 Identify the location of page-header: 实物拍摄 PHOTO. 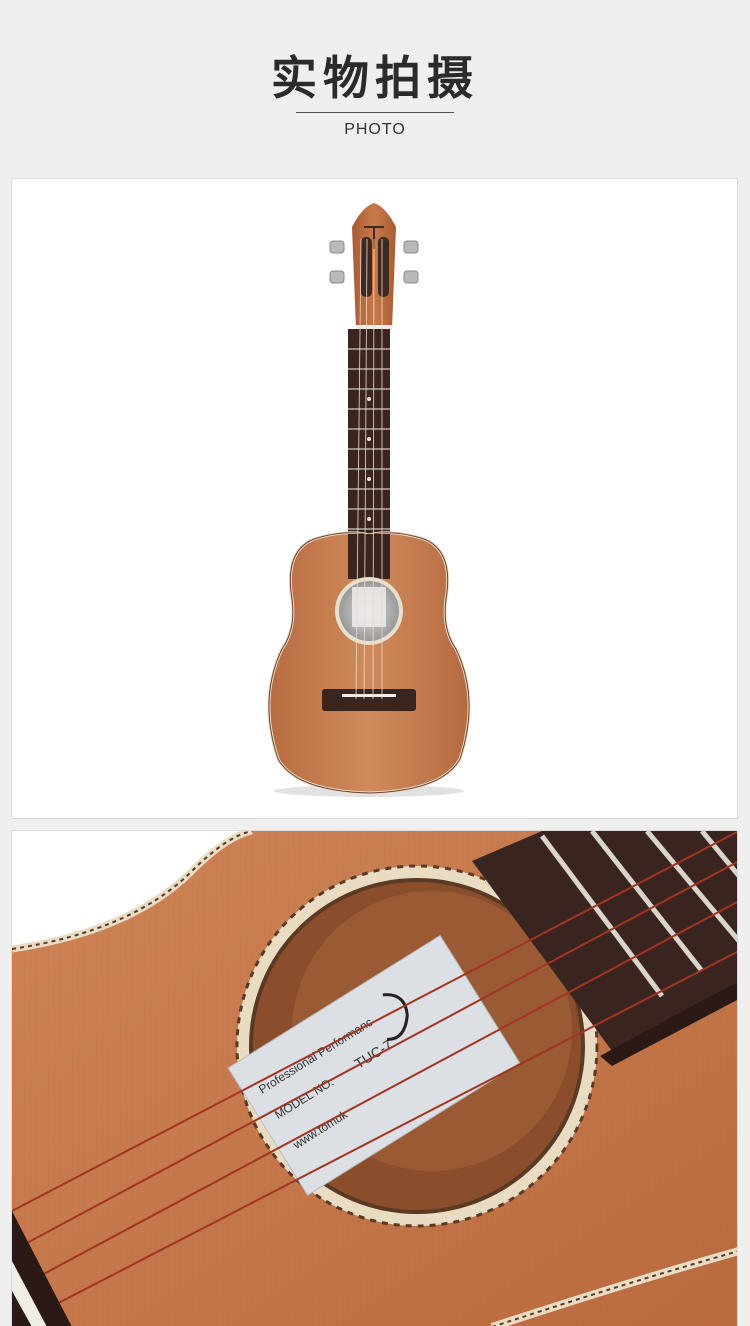
(375, 85).